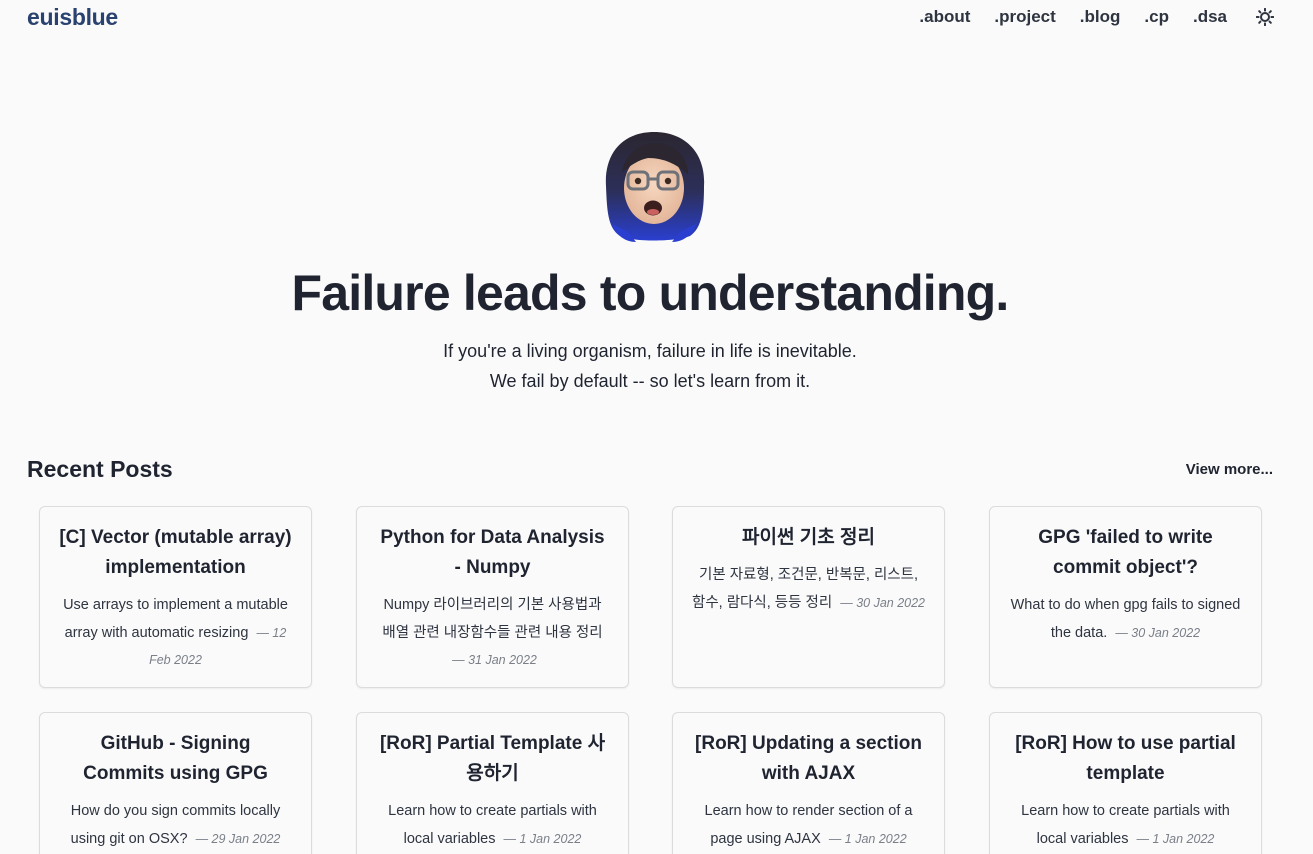  I want to click on memoji-avatar, so click(654, 186).